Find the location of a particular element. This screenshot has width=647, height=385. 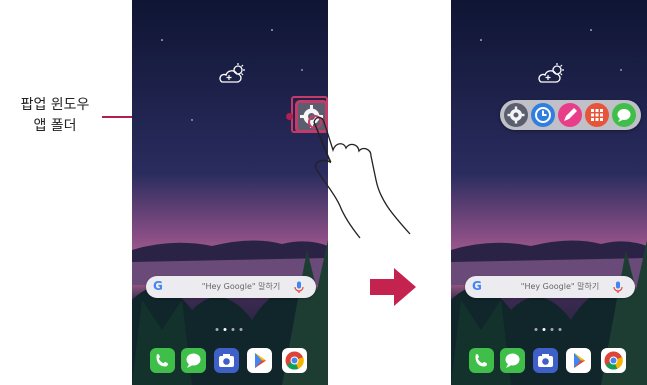

popup-pen-app is located at coordinates (570, 115).